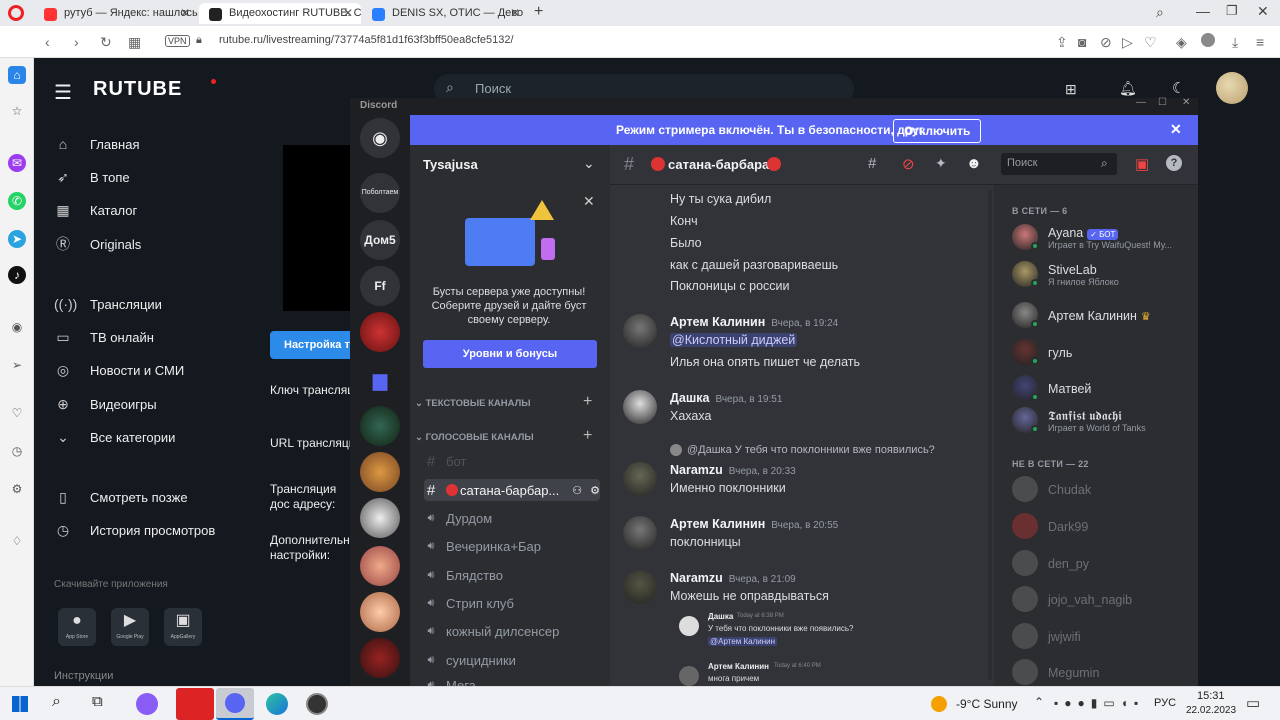 The width and height of the screenshot is (1280, 720). I want to click on hamburger-icon: ☰, so click(63, 92).